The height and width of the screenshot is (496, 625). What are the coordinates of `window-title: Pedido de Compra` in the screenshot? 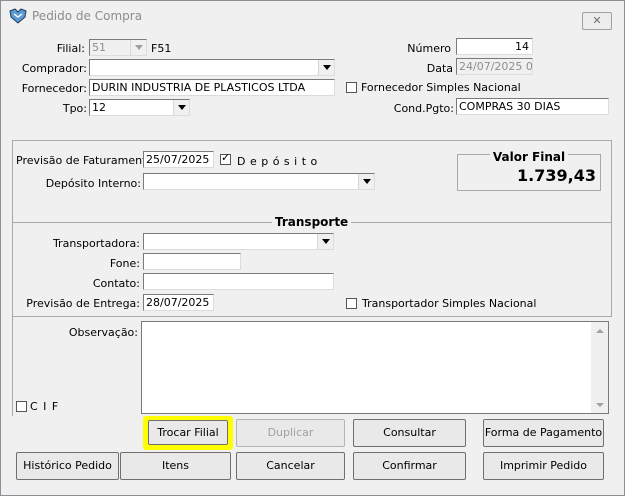 It's located at (87, 16).